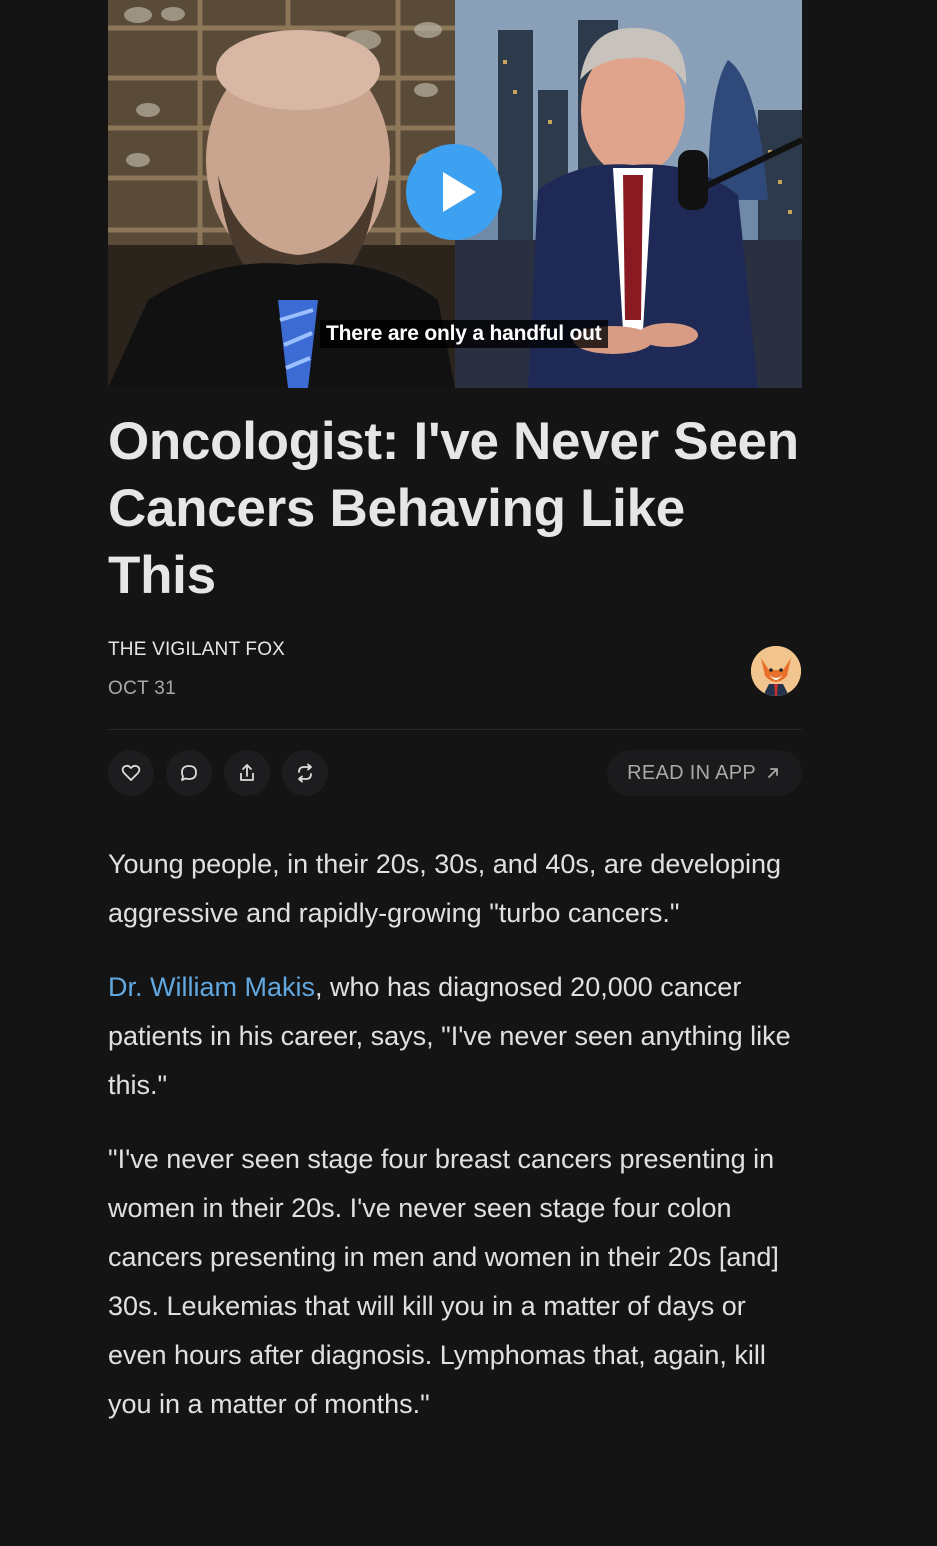 The image size is (937, 1546). I want to click on play-icon, so click(459, 192).